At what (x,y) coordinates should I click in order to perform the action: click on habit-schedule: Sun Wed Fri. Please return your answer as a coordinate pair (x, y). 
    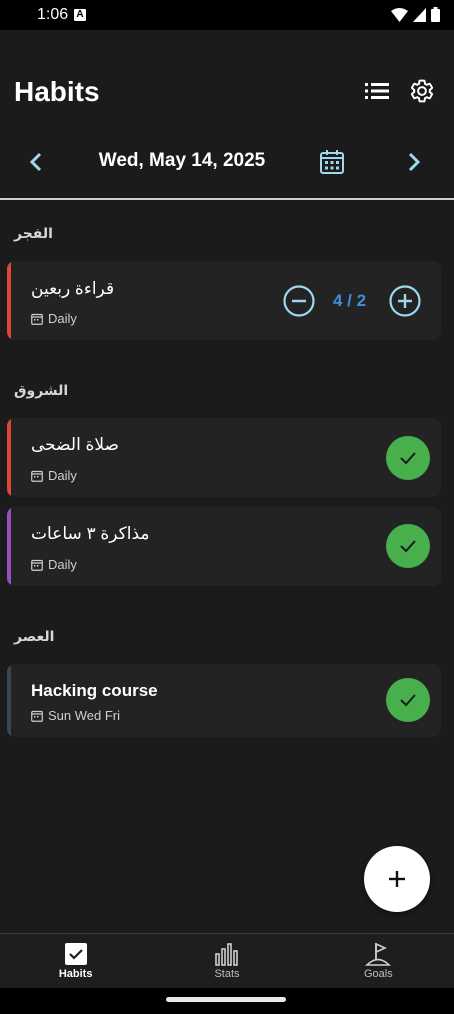
    Looking at the image, I should click on (75, 715).